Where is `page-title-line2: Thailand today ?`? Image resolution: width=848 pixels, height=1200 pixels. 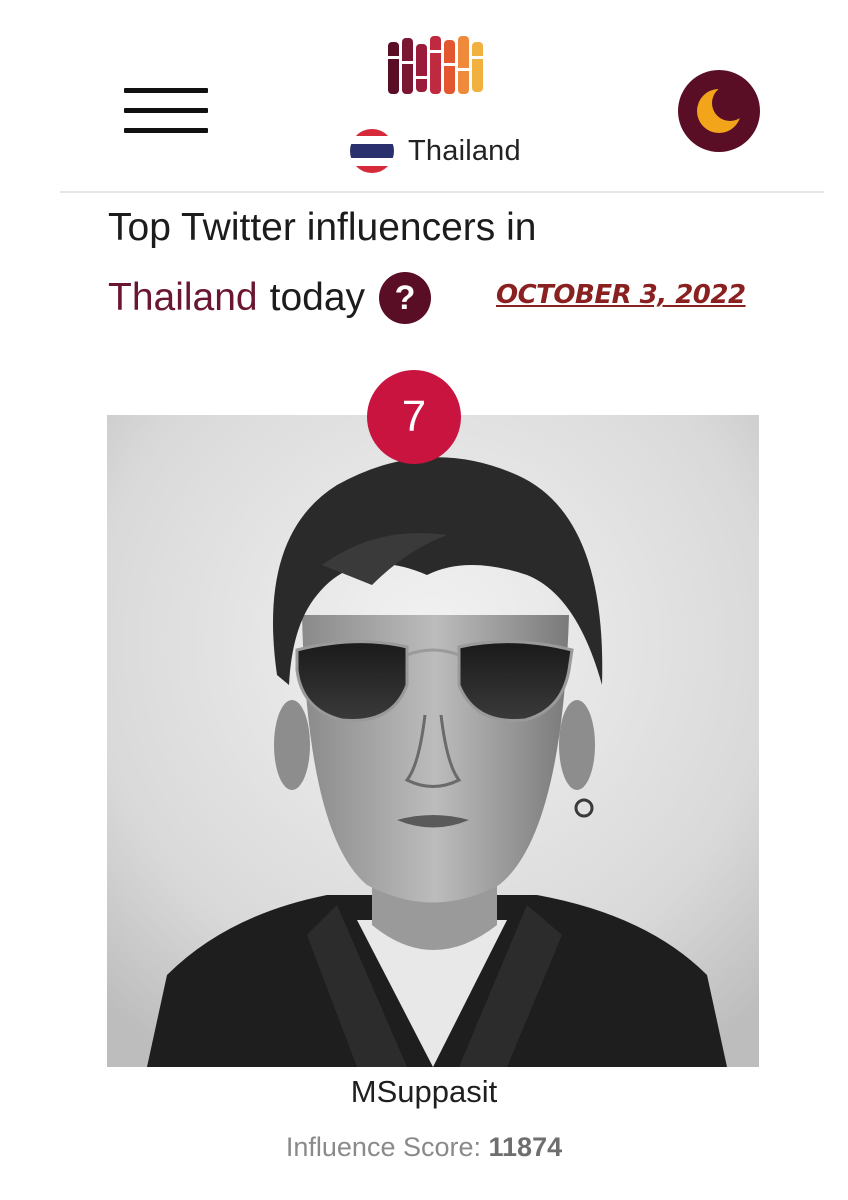
page-title-line2: Thailand today ? is located at coordinates (270, 298).